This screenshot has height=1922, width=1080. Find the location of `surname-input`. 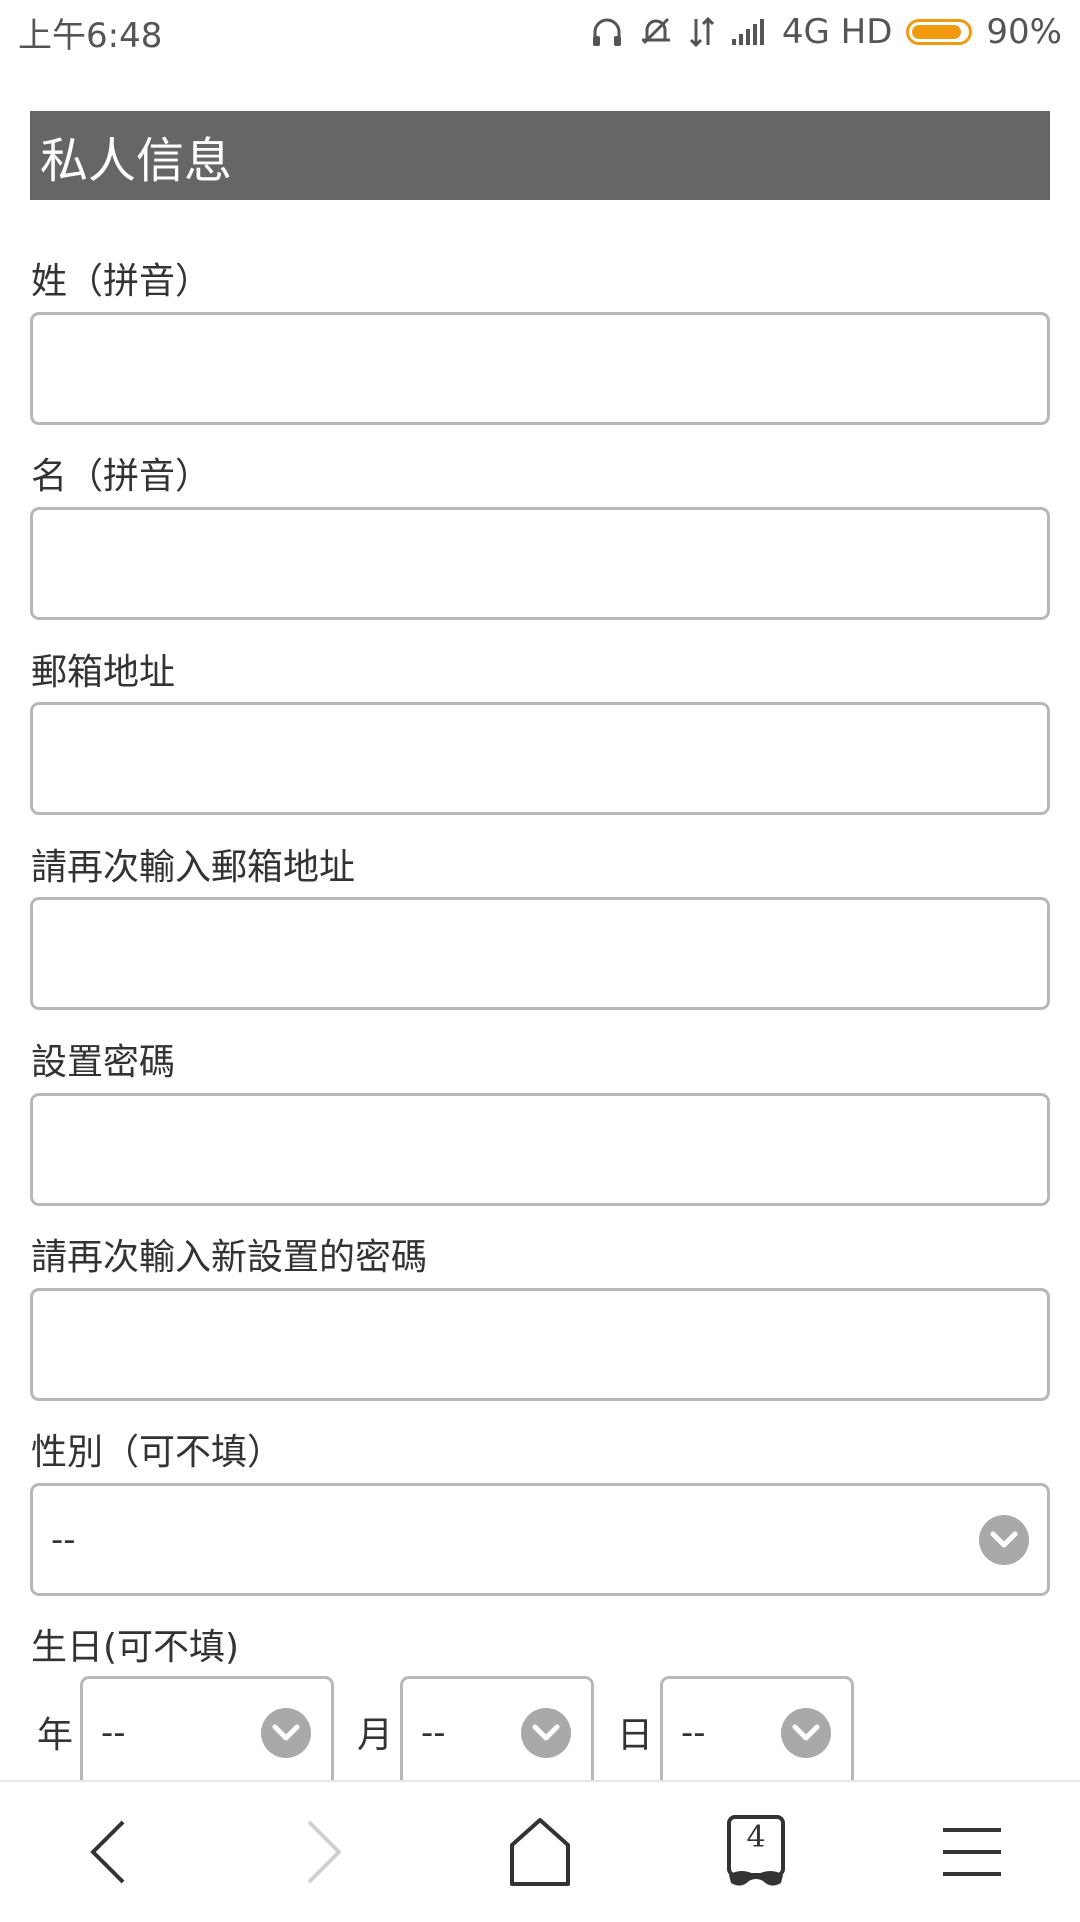

surname-input is located at coordinates (540, 368).